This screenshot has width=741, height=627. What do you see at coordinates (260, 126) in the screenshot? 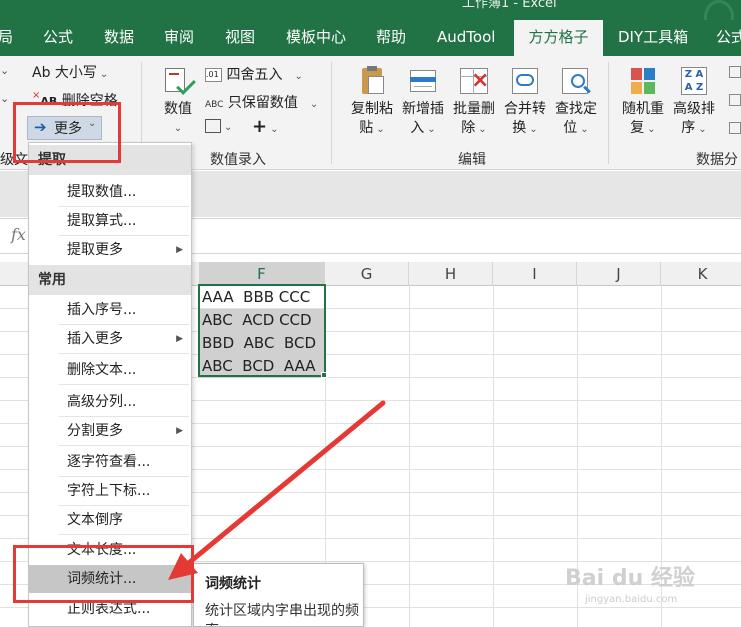
I see `plus-icon: +` at bounding box center [260, 126].